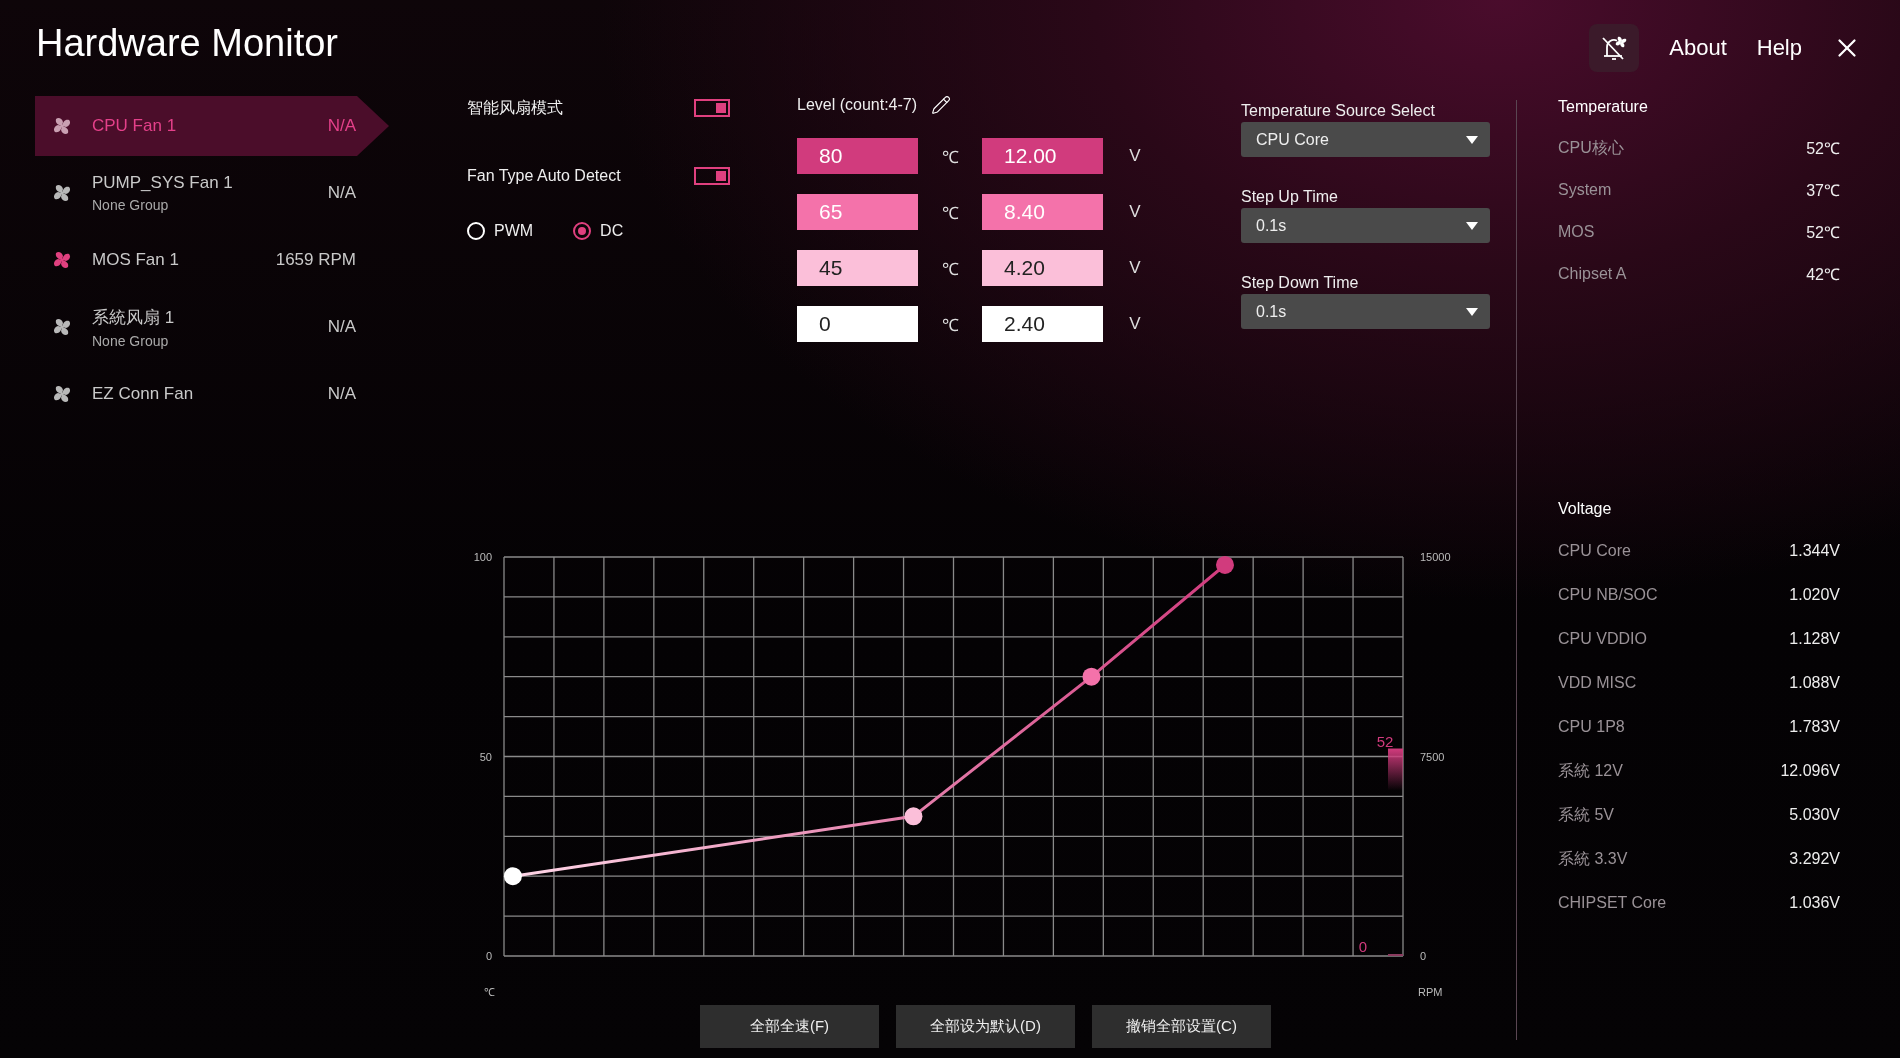  Describe the element at coordinates (1612, 903) in the screenshot. I see `sensor-name: CHIPSET Core` at that location.